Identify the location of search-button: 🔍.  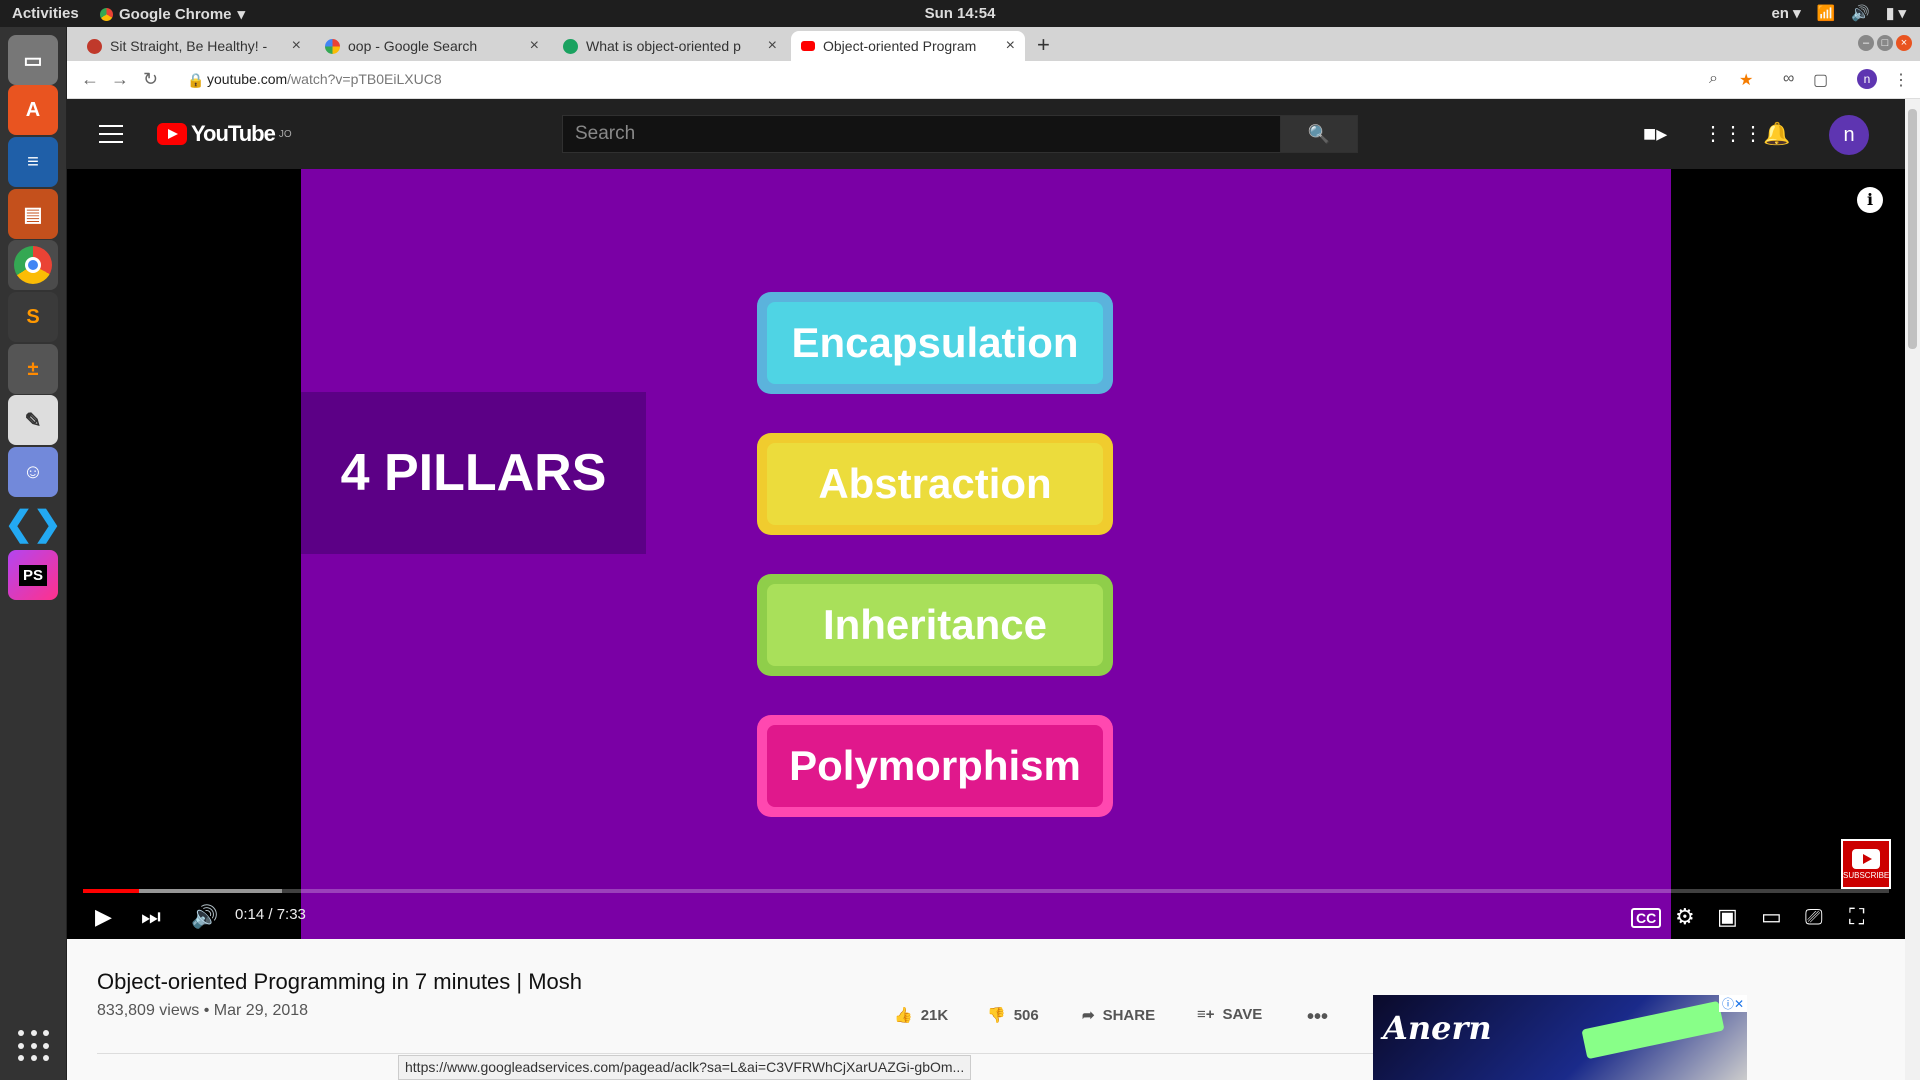
(1319, 134).